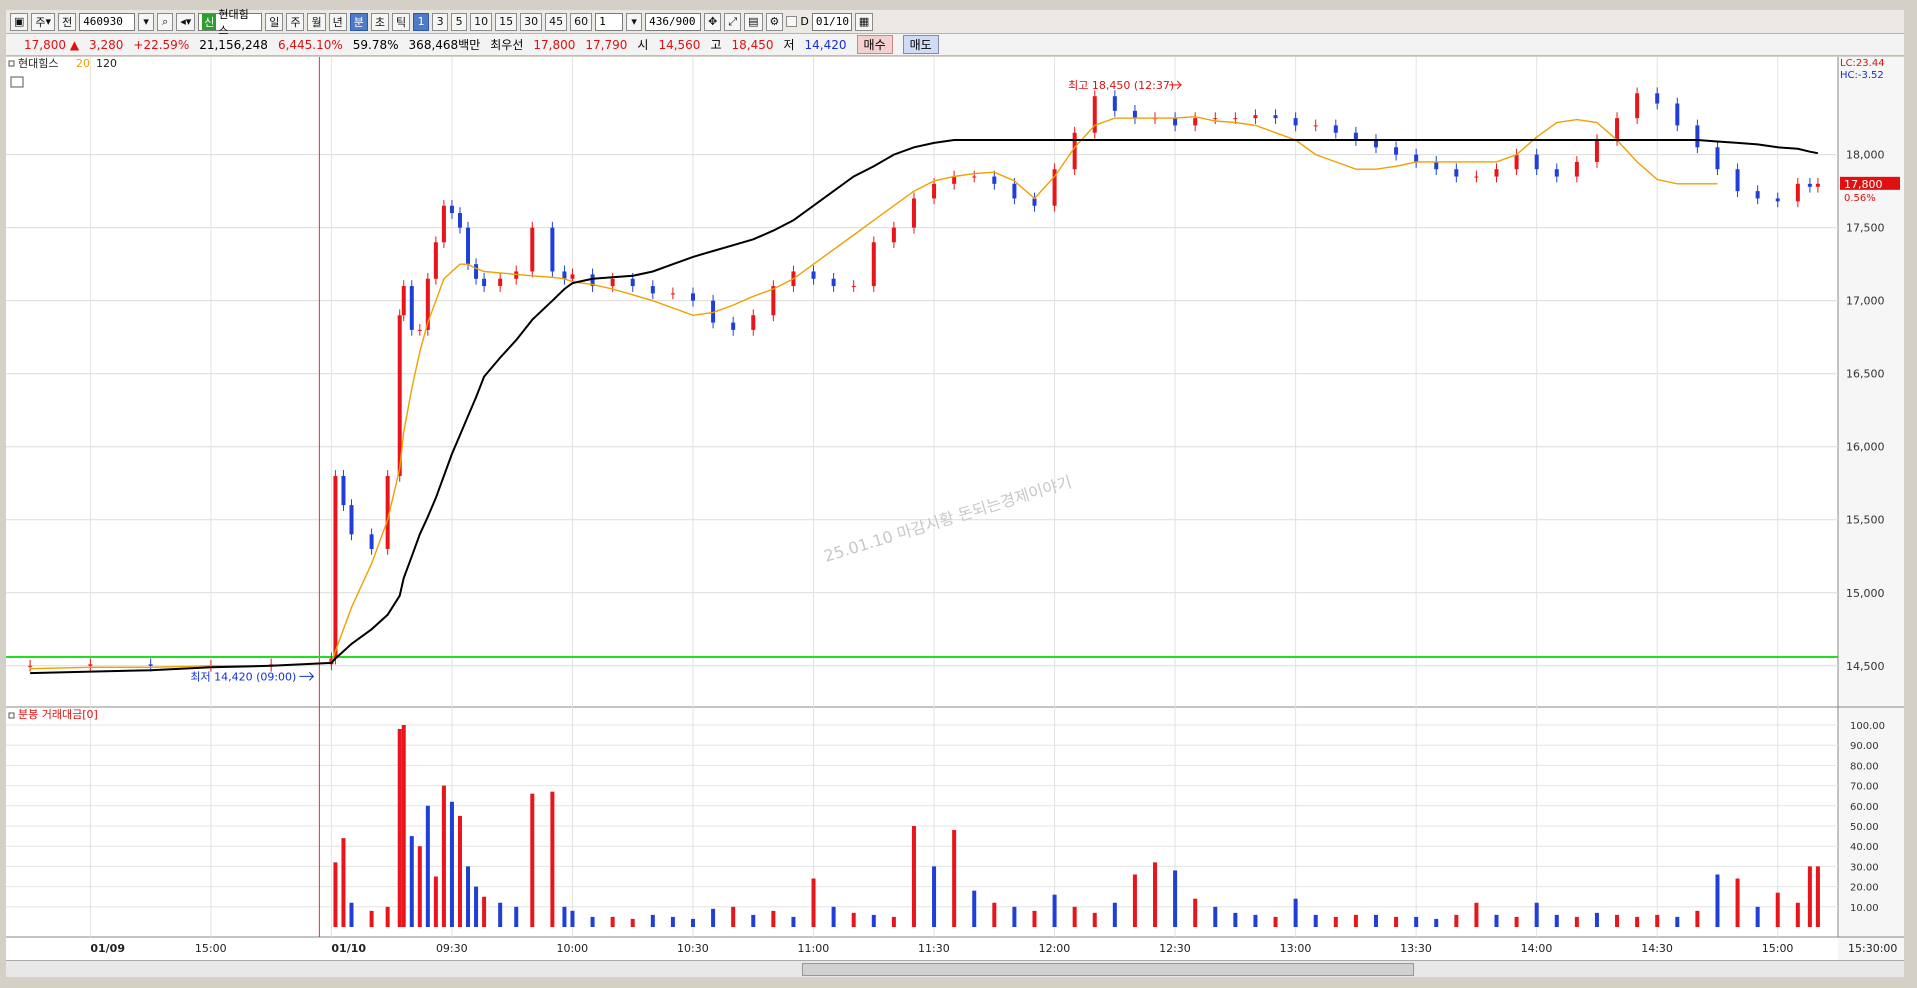 The image size is (1917, 988). What do you see at coordinates (831, 21) in the screenshot?
I see `date-input: 01/10` at bounding box center [831, 21].